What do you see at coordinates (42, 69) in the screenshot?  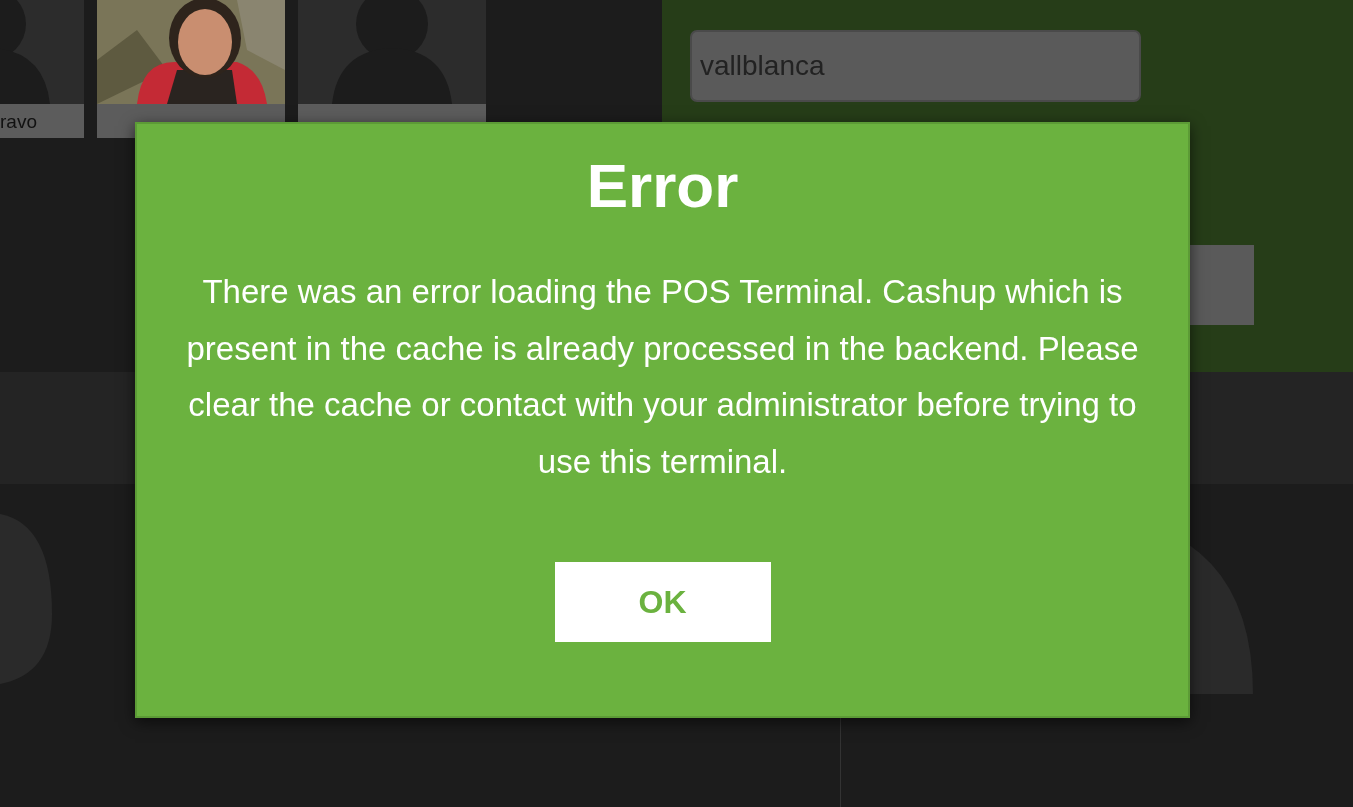 I see `user-tile: ravo` at bounding box center [42, 69].